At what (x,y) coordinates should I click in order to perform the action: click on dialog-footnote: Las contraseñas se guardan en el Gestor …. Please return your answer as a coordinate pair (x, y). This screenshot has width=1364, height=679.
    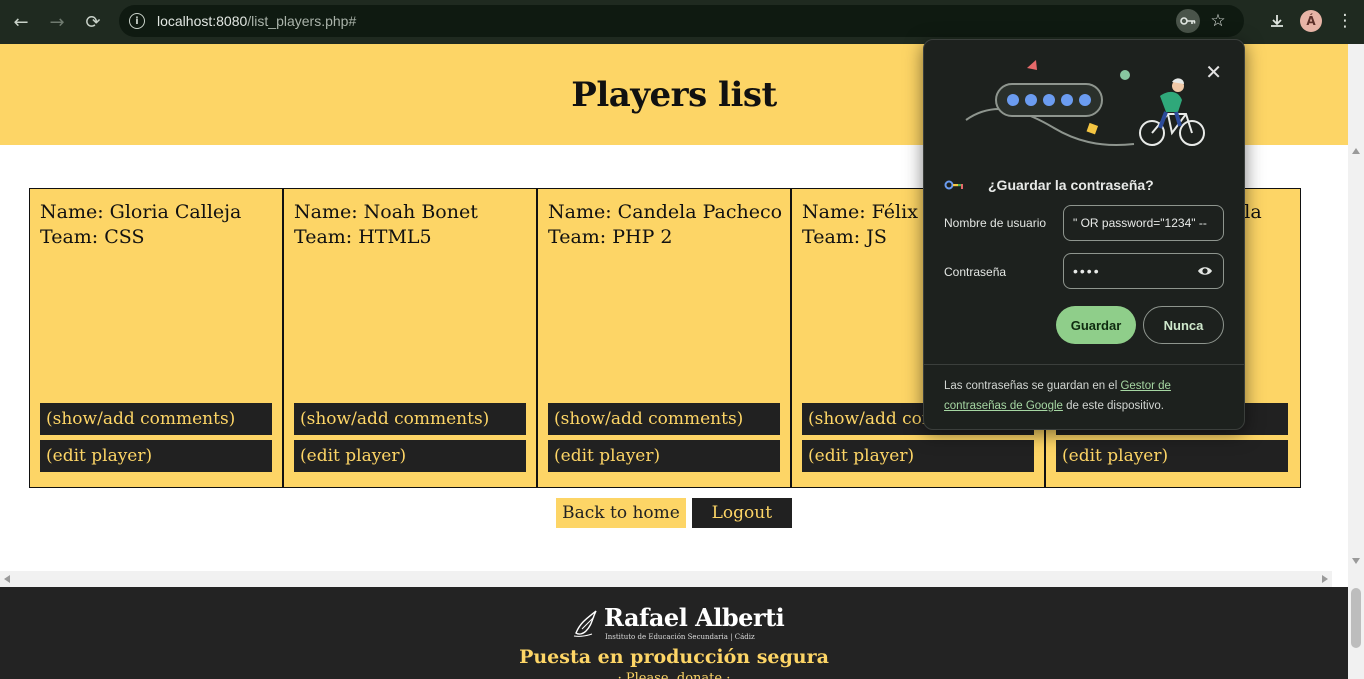
    Looking at the image, I should click on (1084, 396).